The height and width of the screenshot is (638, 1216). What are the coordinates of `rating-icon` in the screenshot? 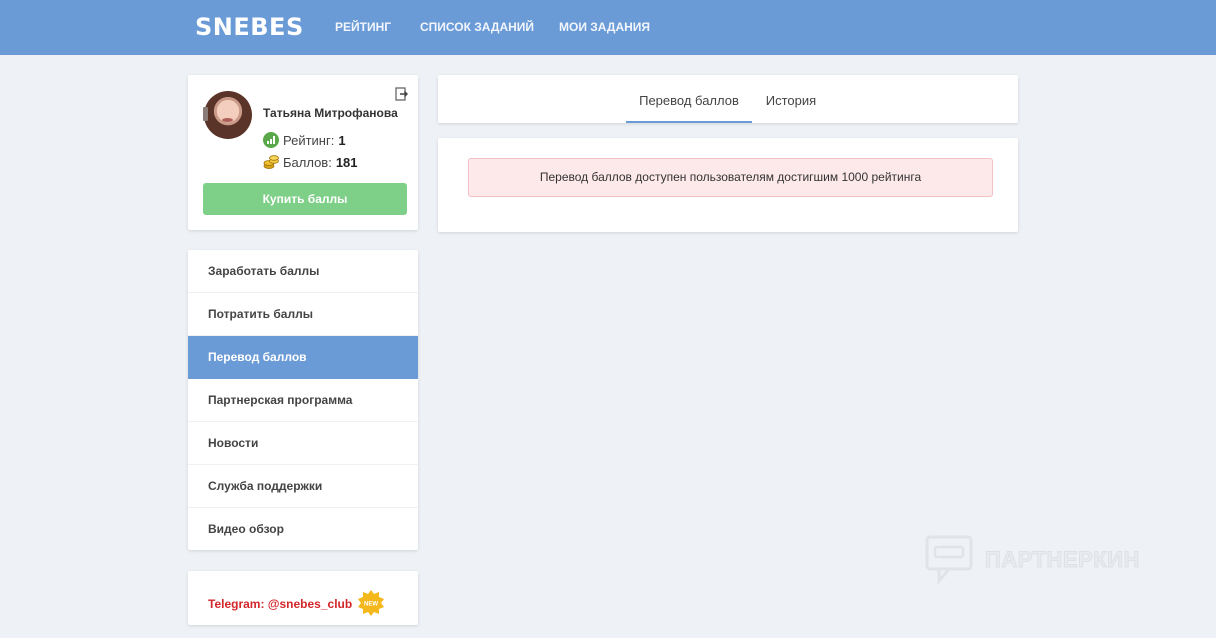 It's located at (271, 140).